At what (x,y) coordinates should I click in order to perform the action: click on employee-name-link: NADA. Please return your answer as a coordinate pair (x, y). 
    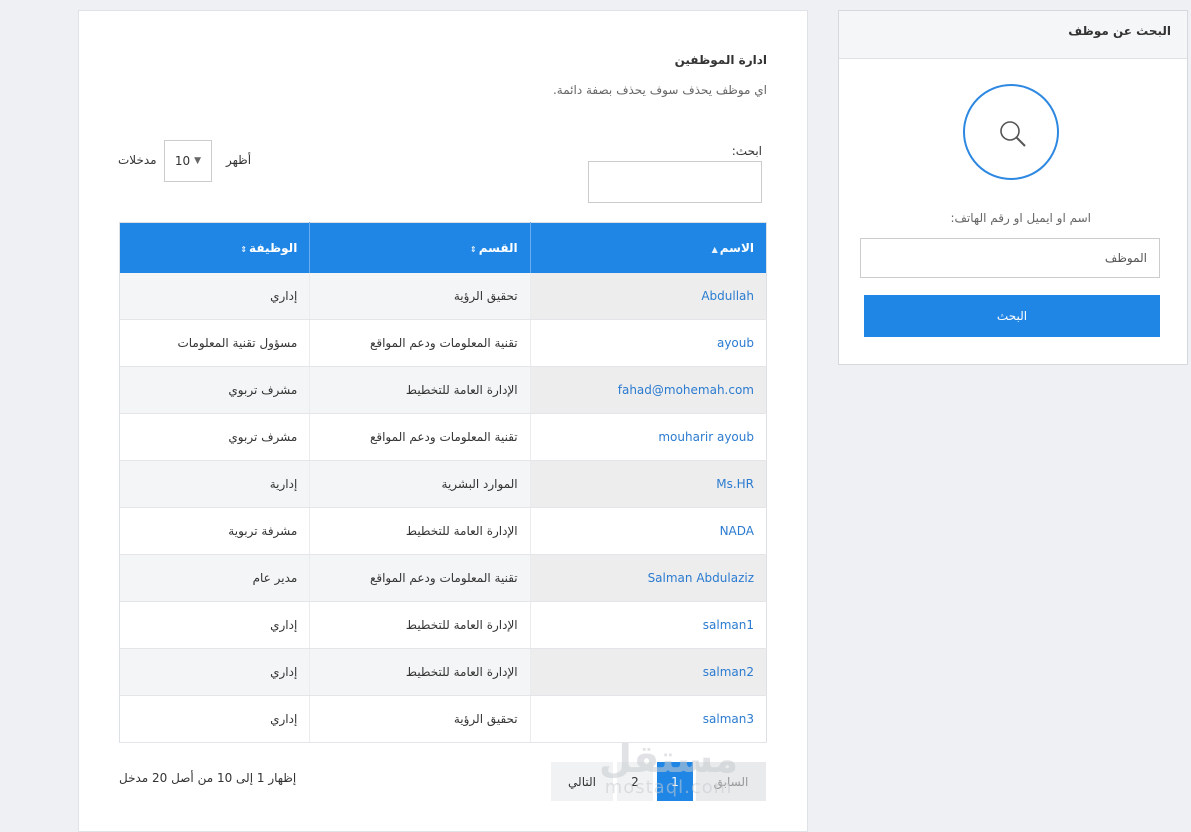
    Looking at the image, I should click on (648, 531).